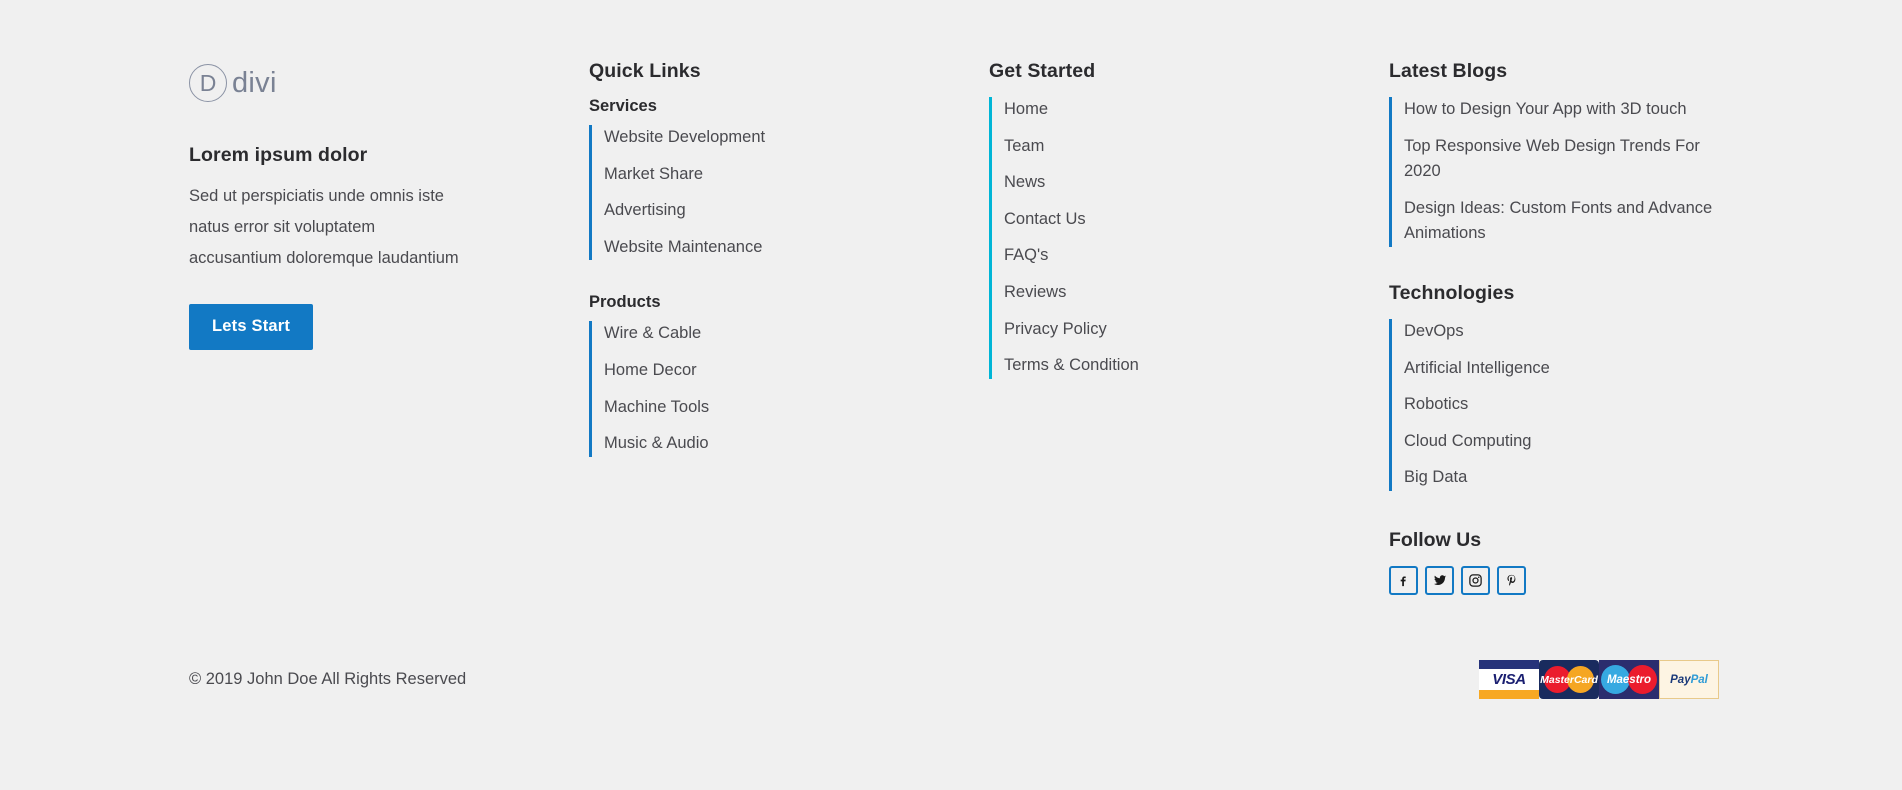 The width and height of the screenshot is (1902, 790). I want to click on logo-circle-d-icon: D, so click(208, 83).